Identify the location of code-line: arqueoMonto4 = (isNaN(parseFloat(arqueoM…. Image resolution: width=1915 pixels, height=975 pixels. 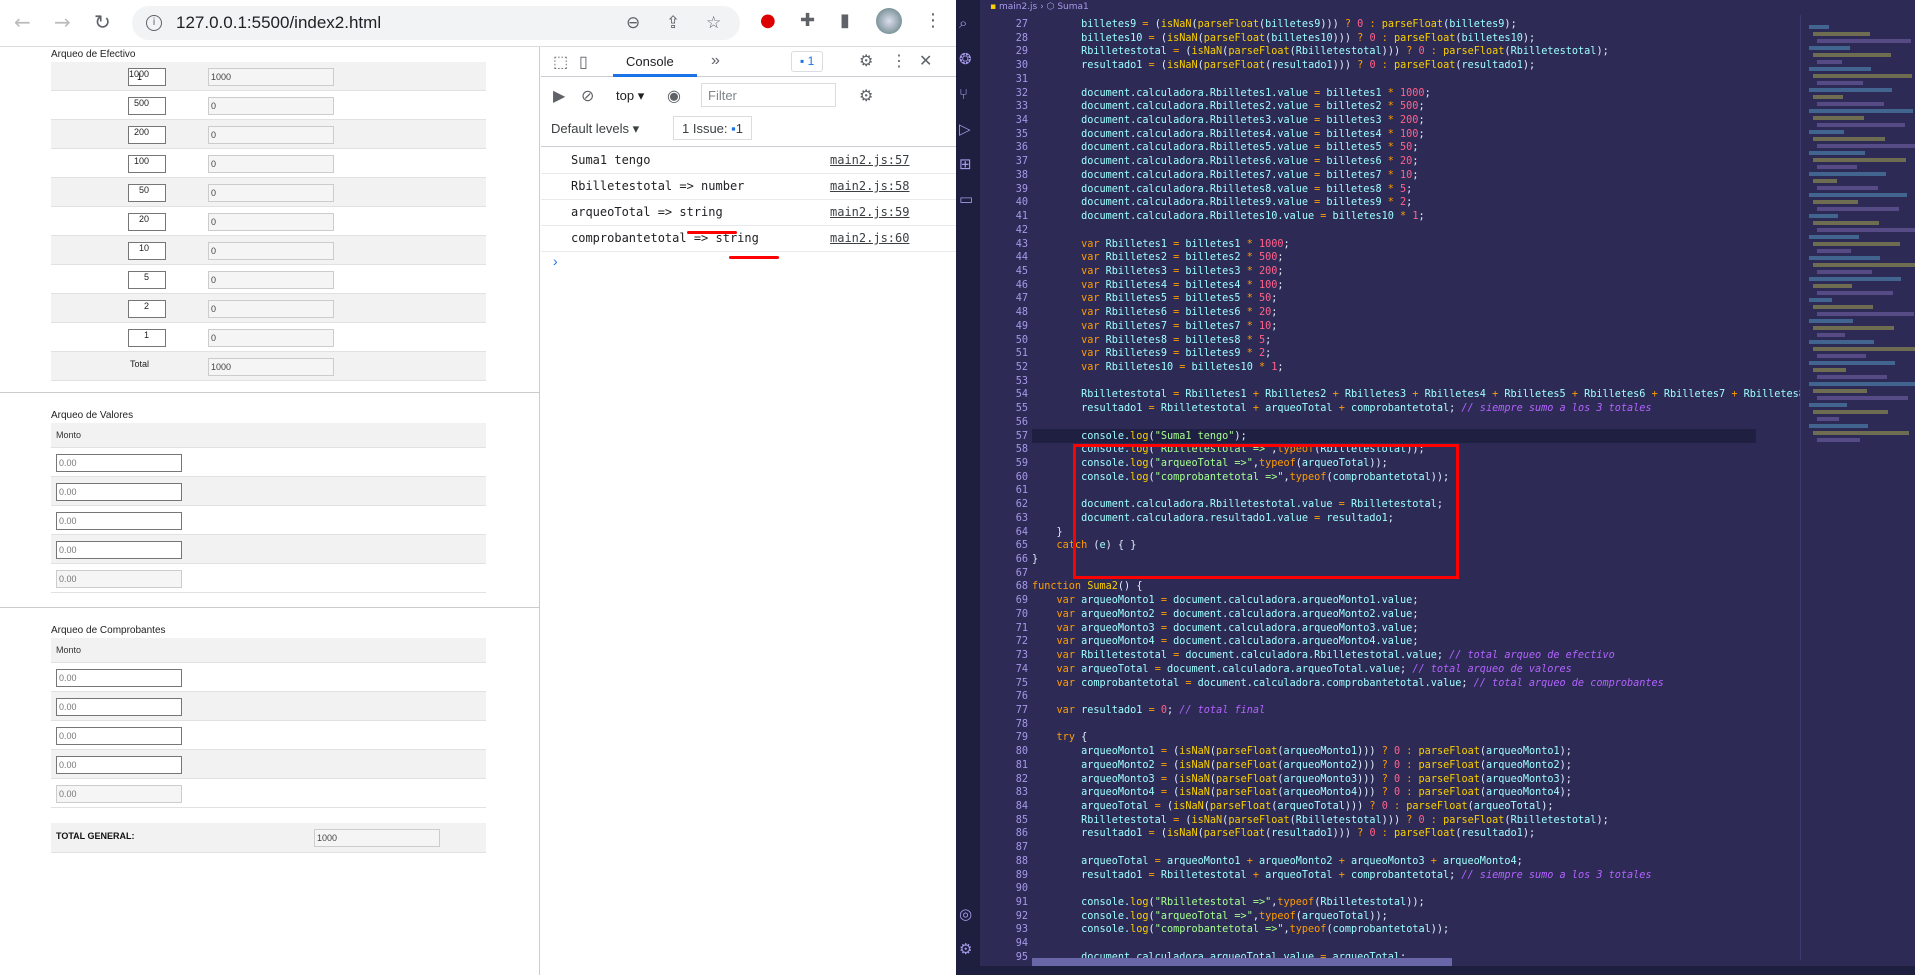
(1416, 793).